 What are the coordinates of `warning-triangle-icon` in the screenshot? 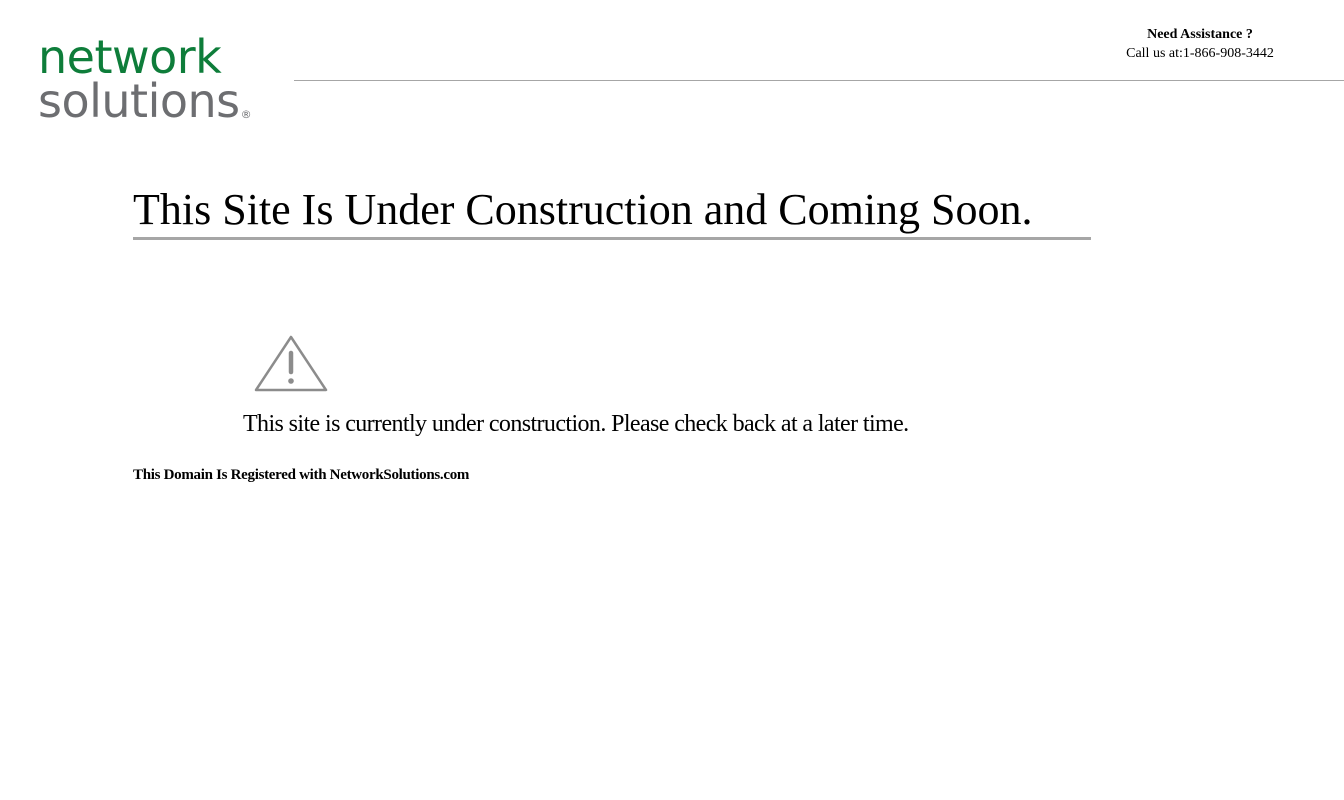 It's located at (291, 363).